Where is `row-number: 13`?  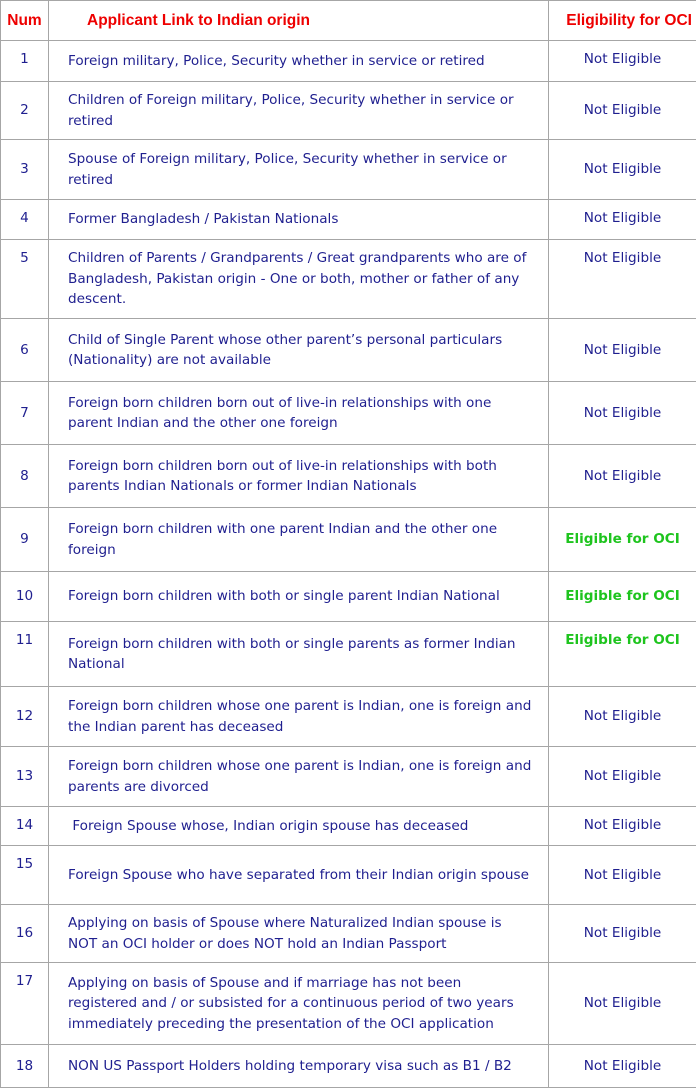 row-number: 13 is located at coordinates (24, 776).